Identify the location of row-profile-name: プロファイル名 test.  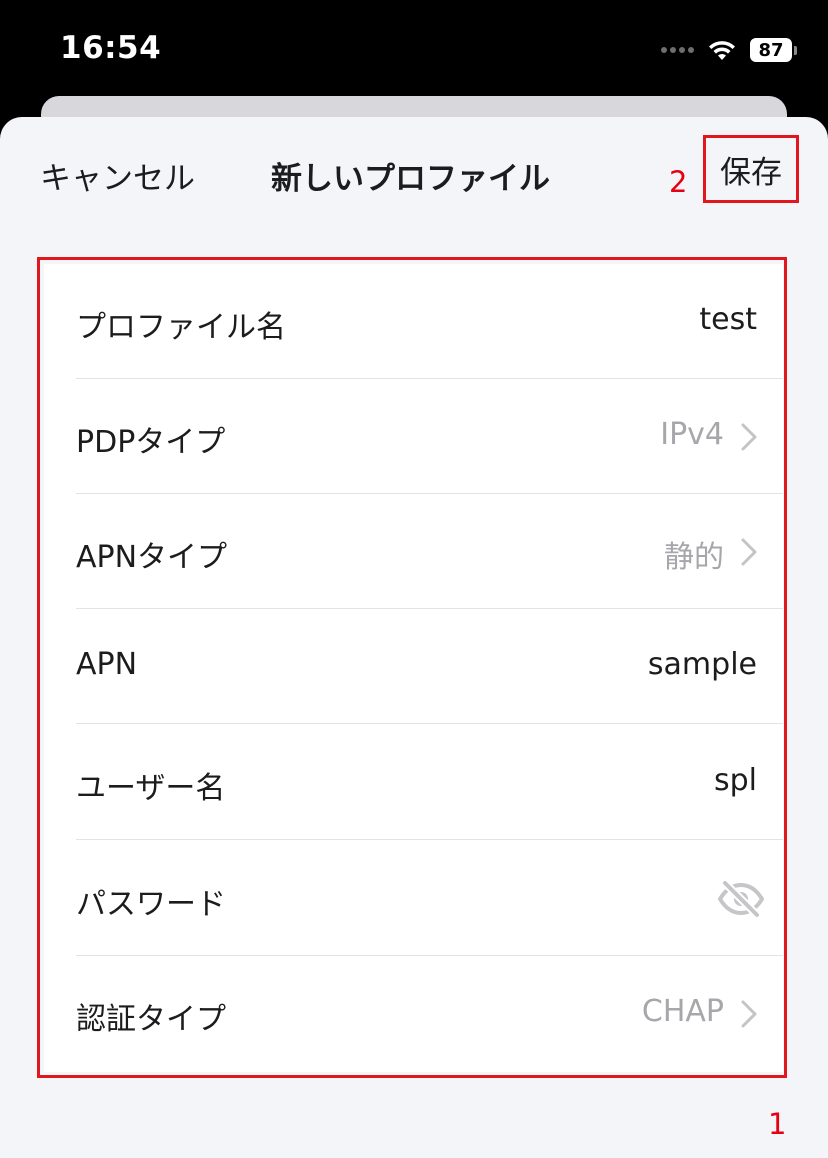
(429, 321).